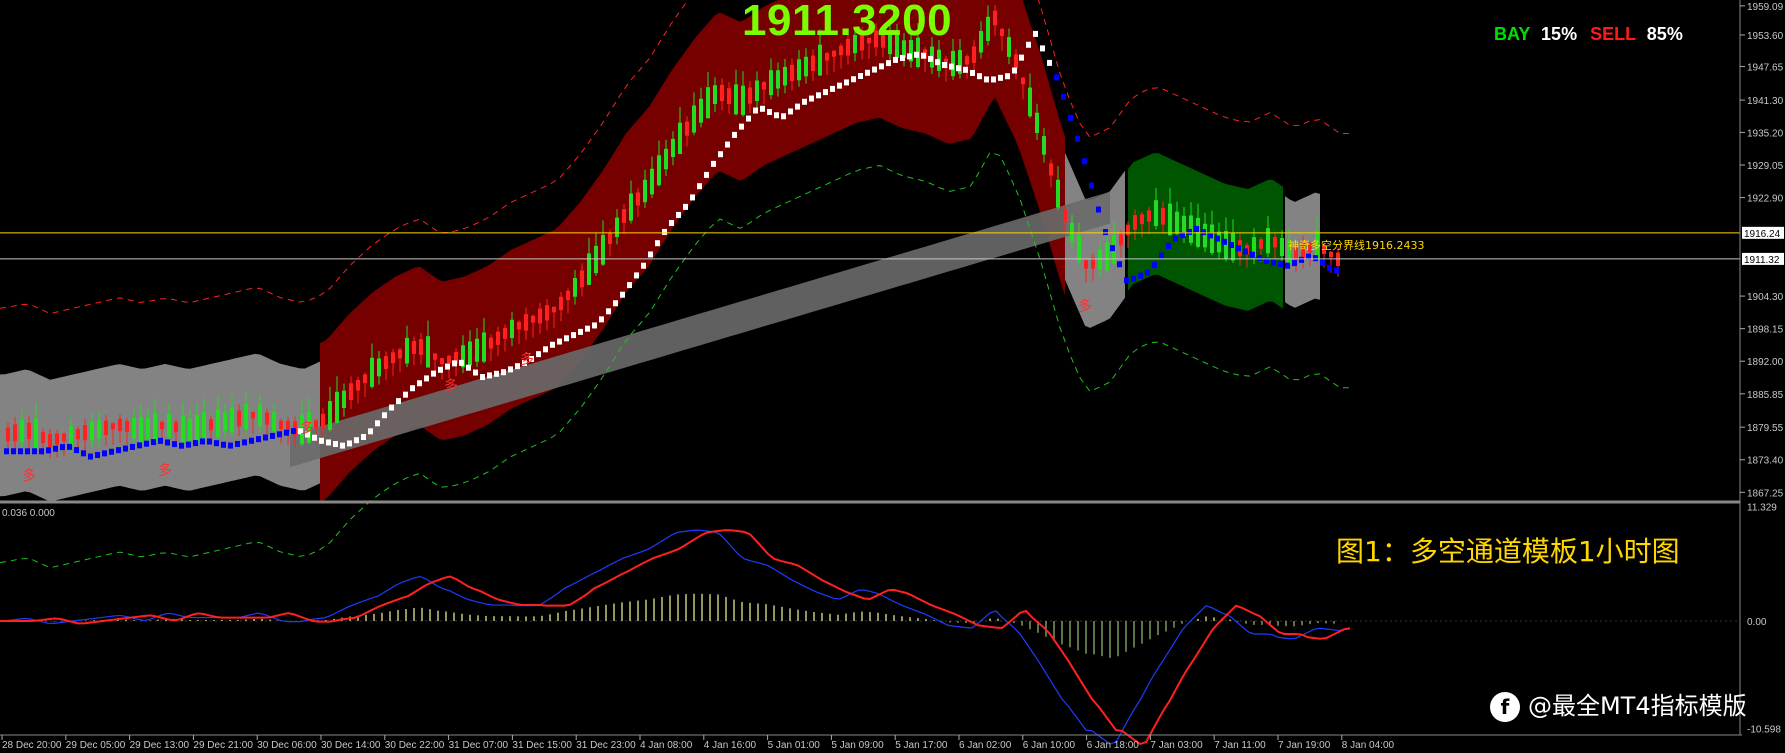  What do you see at coordinates (1765, 67) in the screenshot?
I see `y-tick-label: 1947.65` at bounding box center [1765, 67].